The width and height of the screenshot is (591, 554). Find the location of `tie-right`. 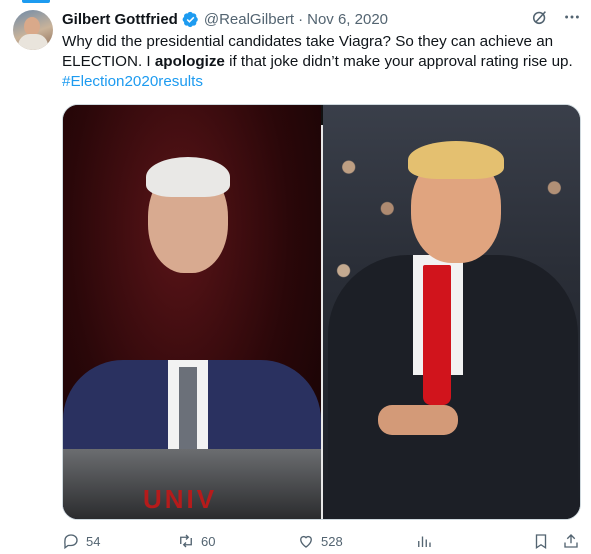

tie-right is located at coordinates (437, 335).